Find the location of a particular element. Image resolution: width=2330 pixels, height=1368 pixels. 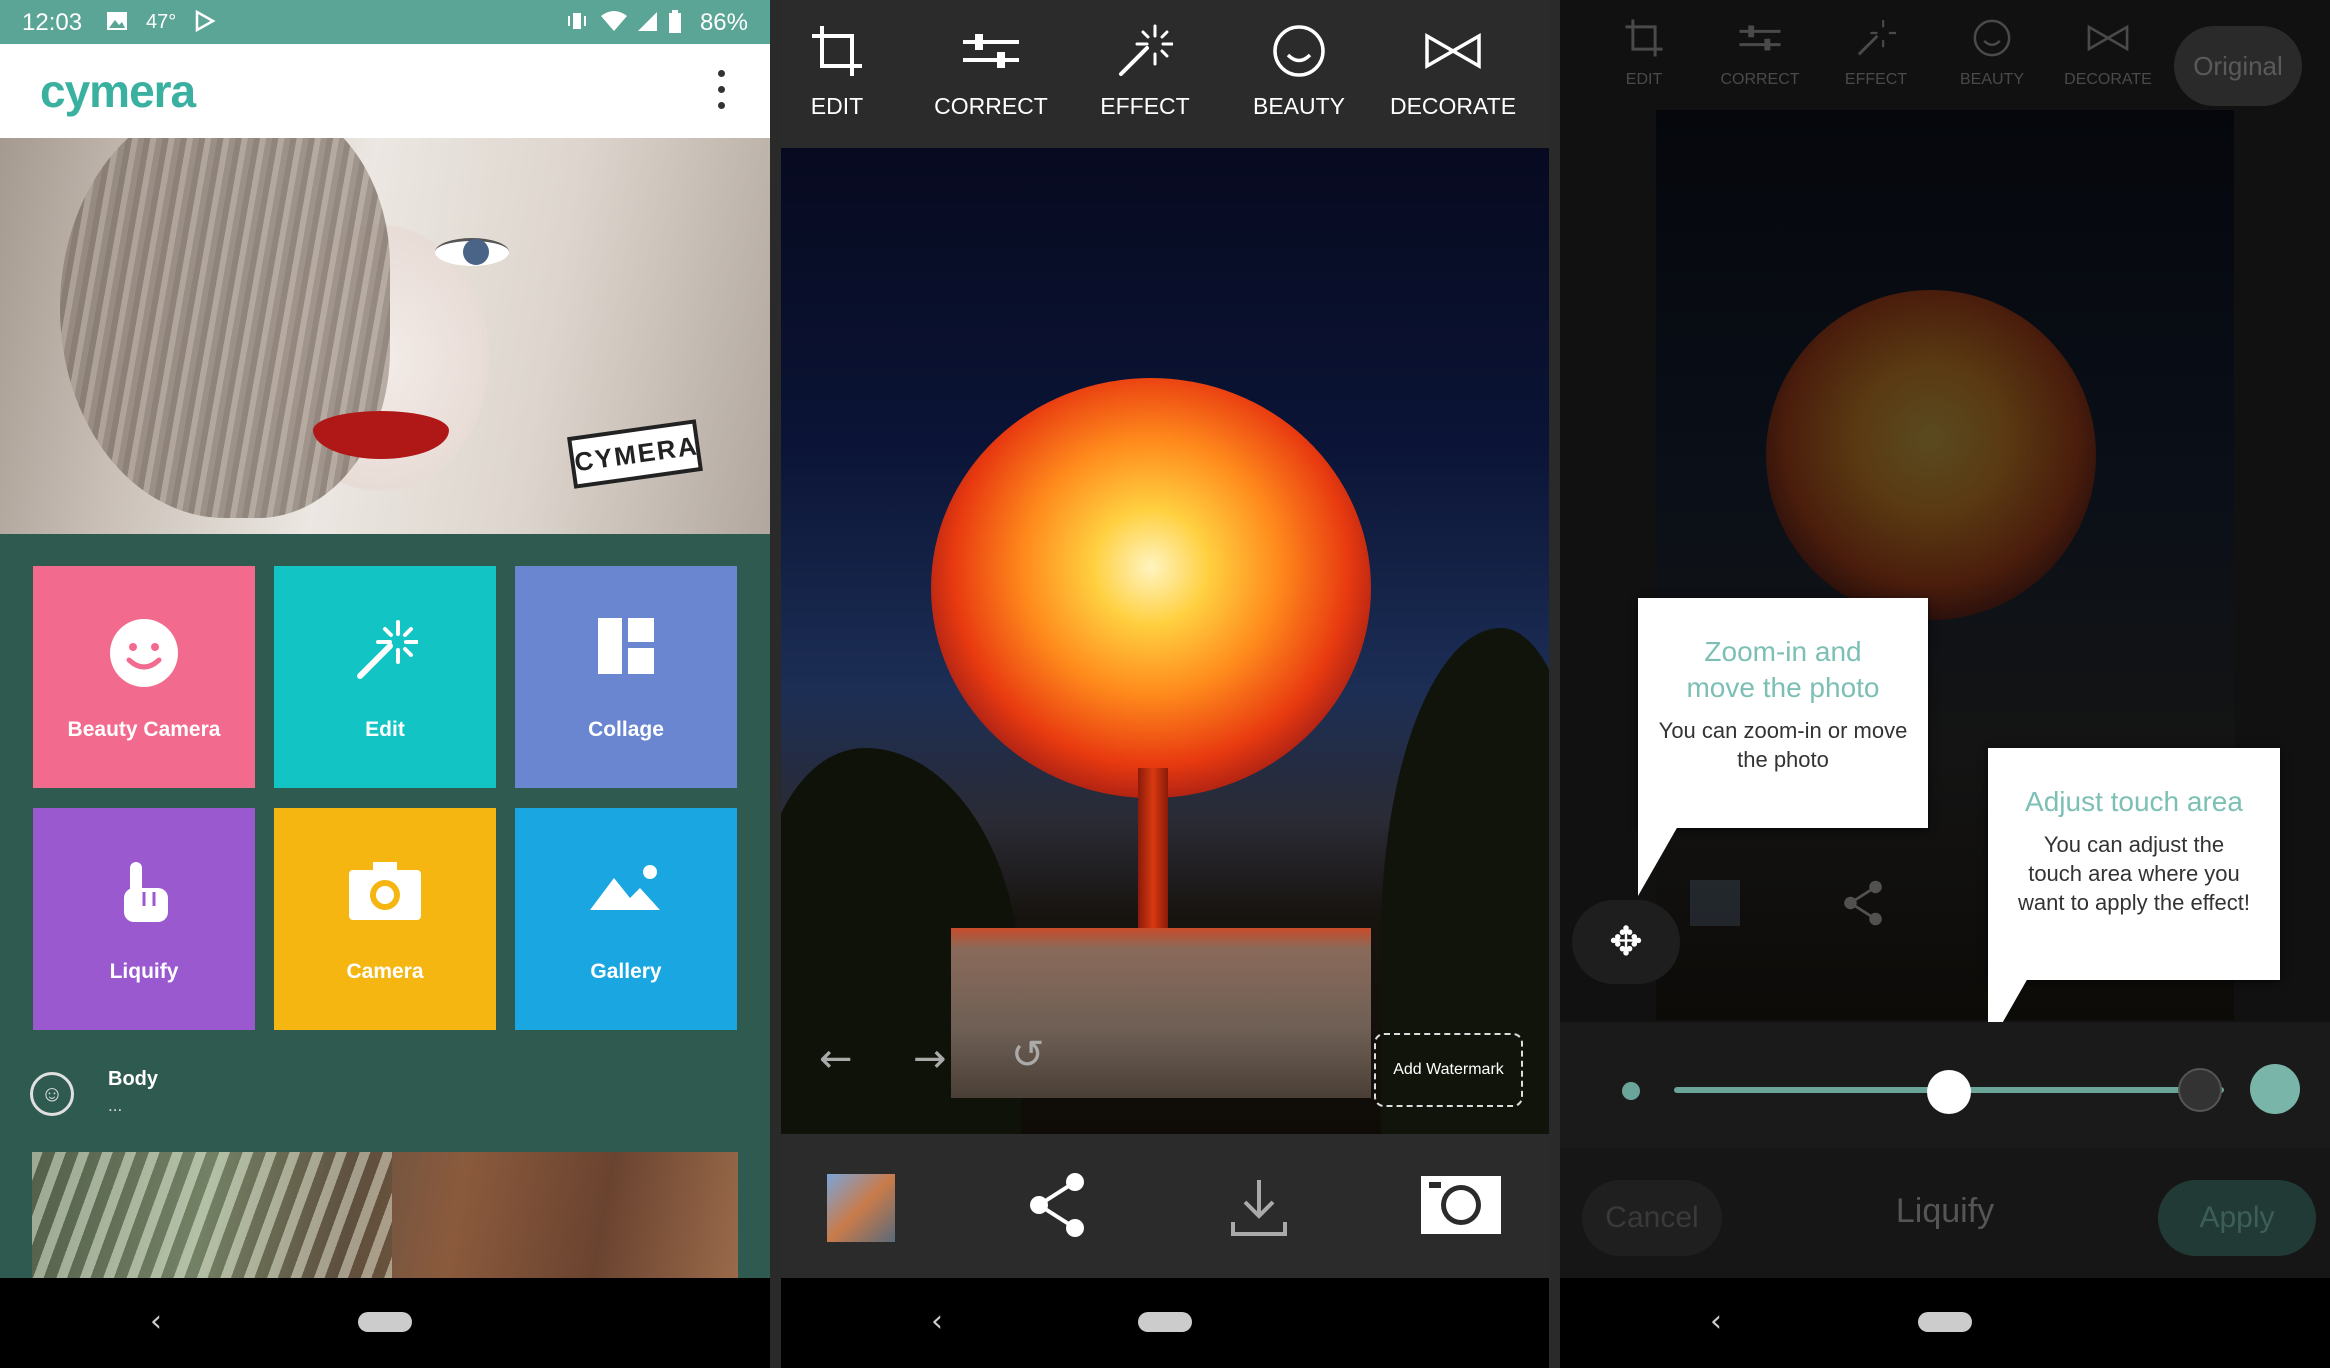

photo-thumbnail-dimmed is located at coordinates (1715, 905).